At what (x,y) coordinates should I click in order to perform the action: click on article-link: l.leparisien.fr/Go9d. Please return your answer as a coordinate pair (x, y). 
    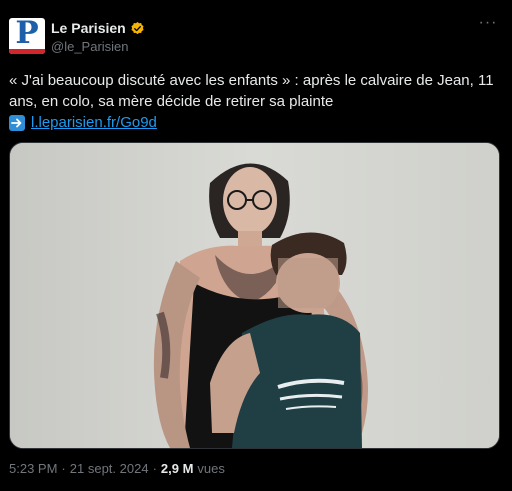
    Looking at the image, I should click on (94, 123).